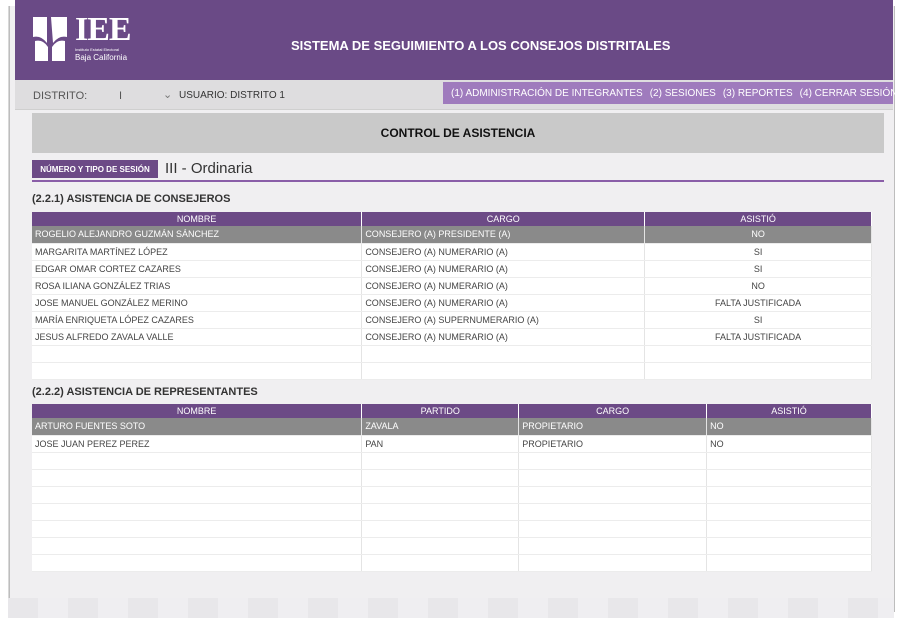  What do you see at coordinates (120, 96) in the screenshot?
I see `distrito-select: I` at bounding box center [120, 96].